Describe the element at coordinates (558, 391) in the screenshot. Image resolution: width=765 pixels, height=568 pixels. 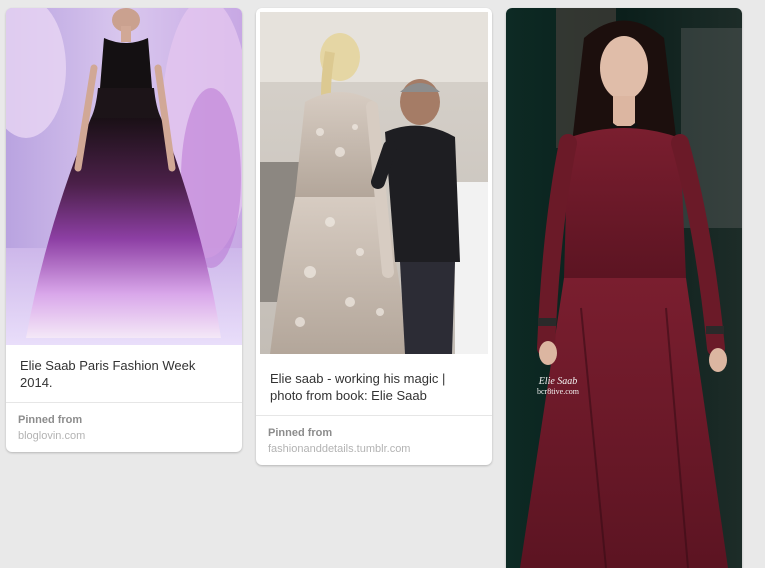
I see `watermark-site: bcr8tive.com` at that location.